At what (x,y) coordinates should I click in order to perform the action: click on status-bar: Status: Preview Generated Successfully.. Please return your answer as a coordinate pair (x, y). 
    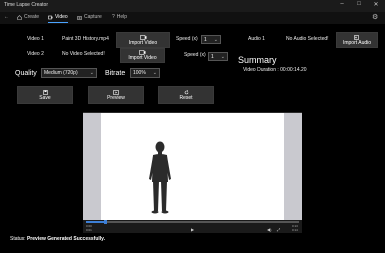
    Looking at the image, I should click on (57, 239).